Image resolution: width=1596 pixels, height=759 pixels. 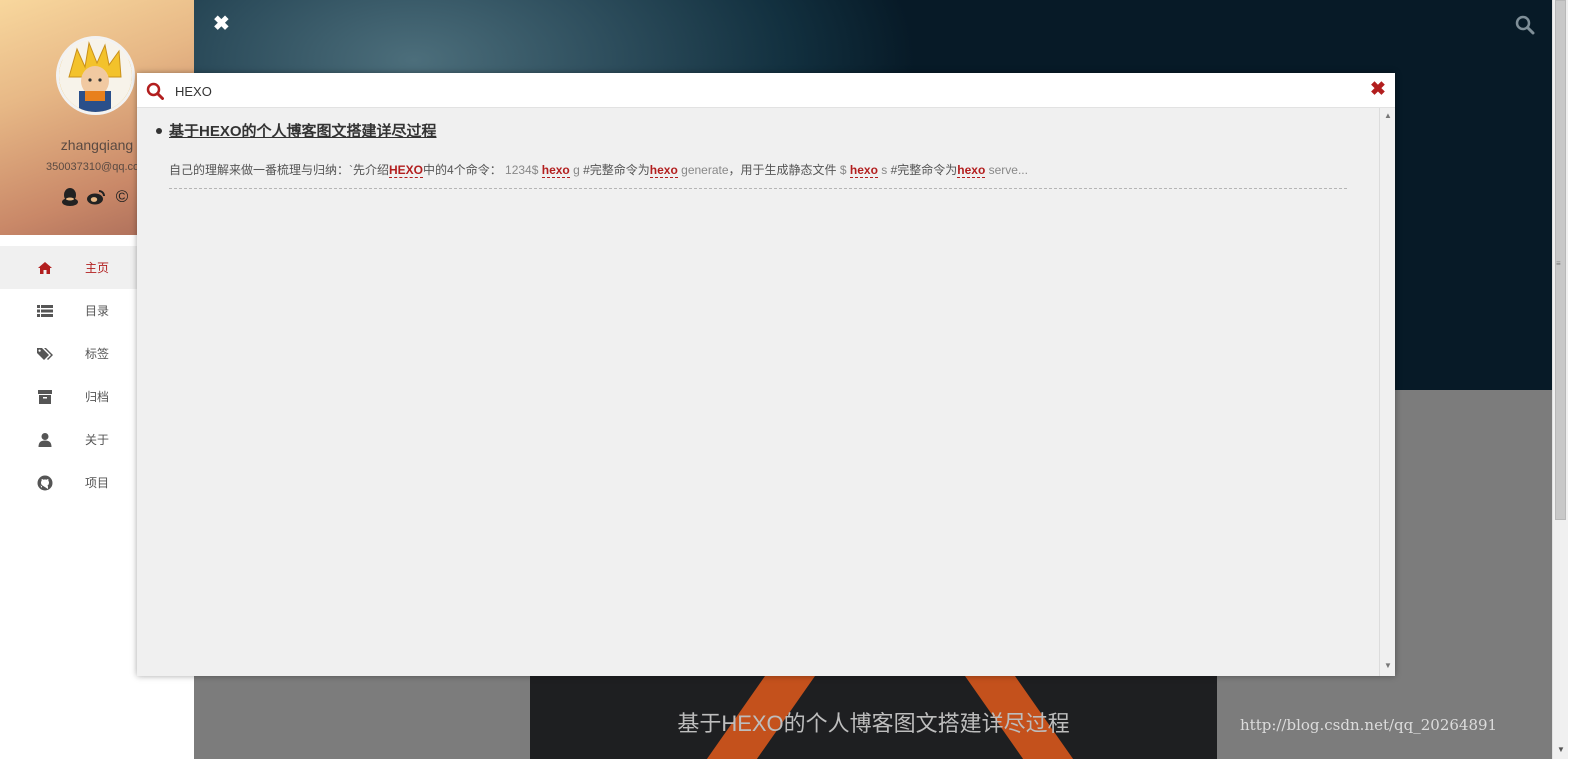 I want to click on snippet-text: 自己的理解来做一番梳理与归纳：`先介绍, so click(x=279, y=170).